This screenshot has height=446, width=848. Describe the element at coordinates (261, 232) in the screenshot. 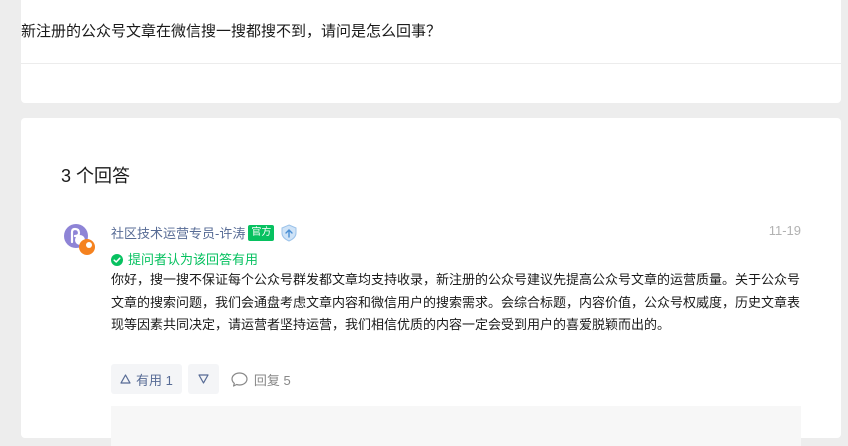

I see `official-badge: 官方` at that location.